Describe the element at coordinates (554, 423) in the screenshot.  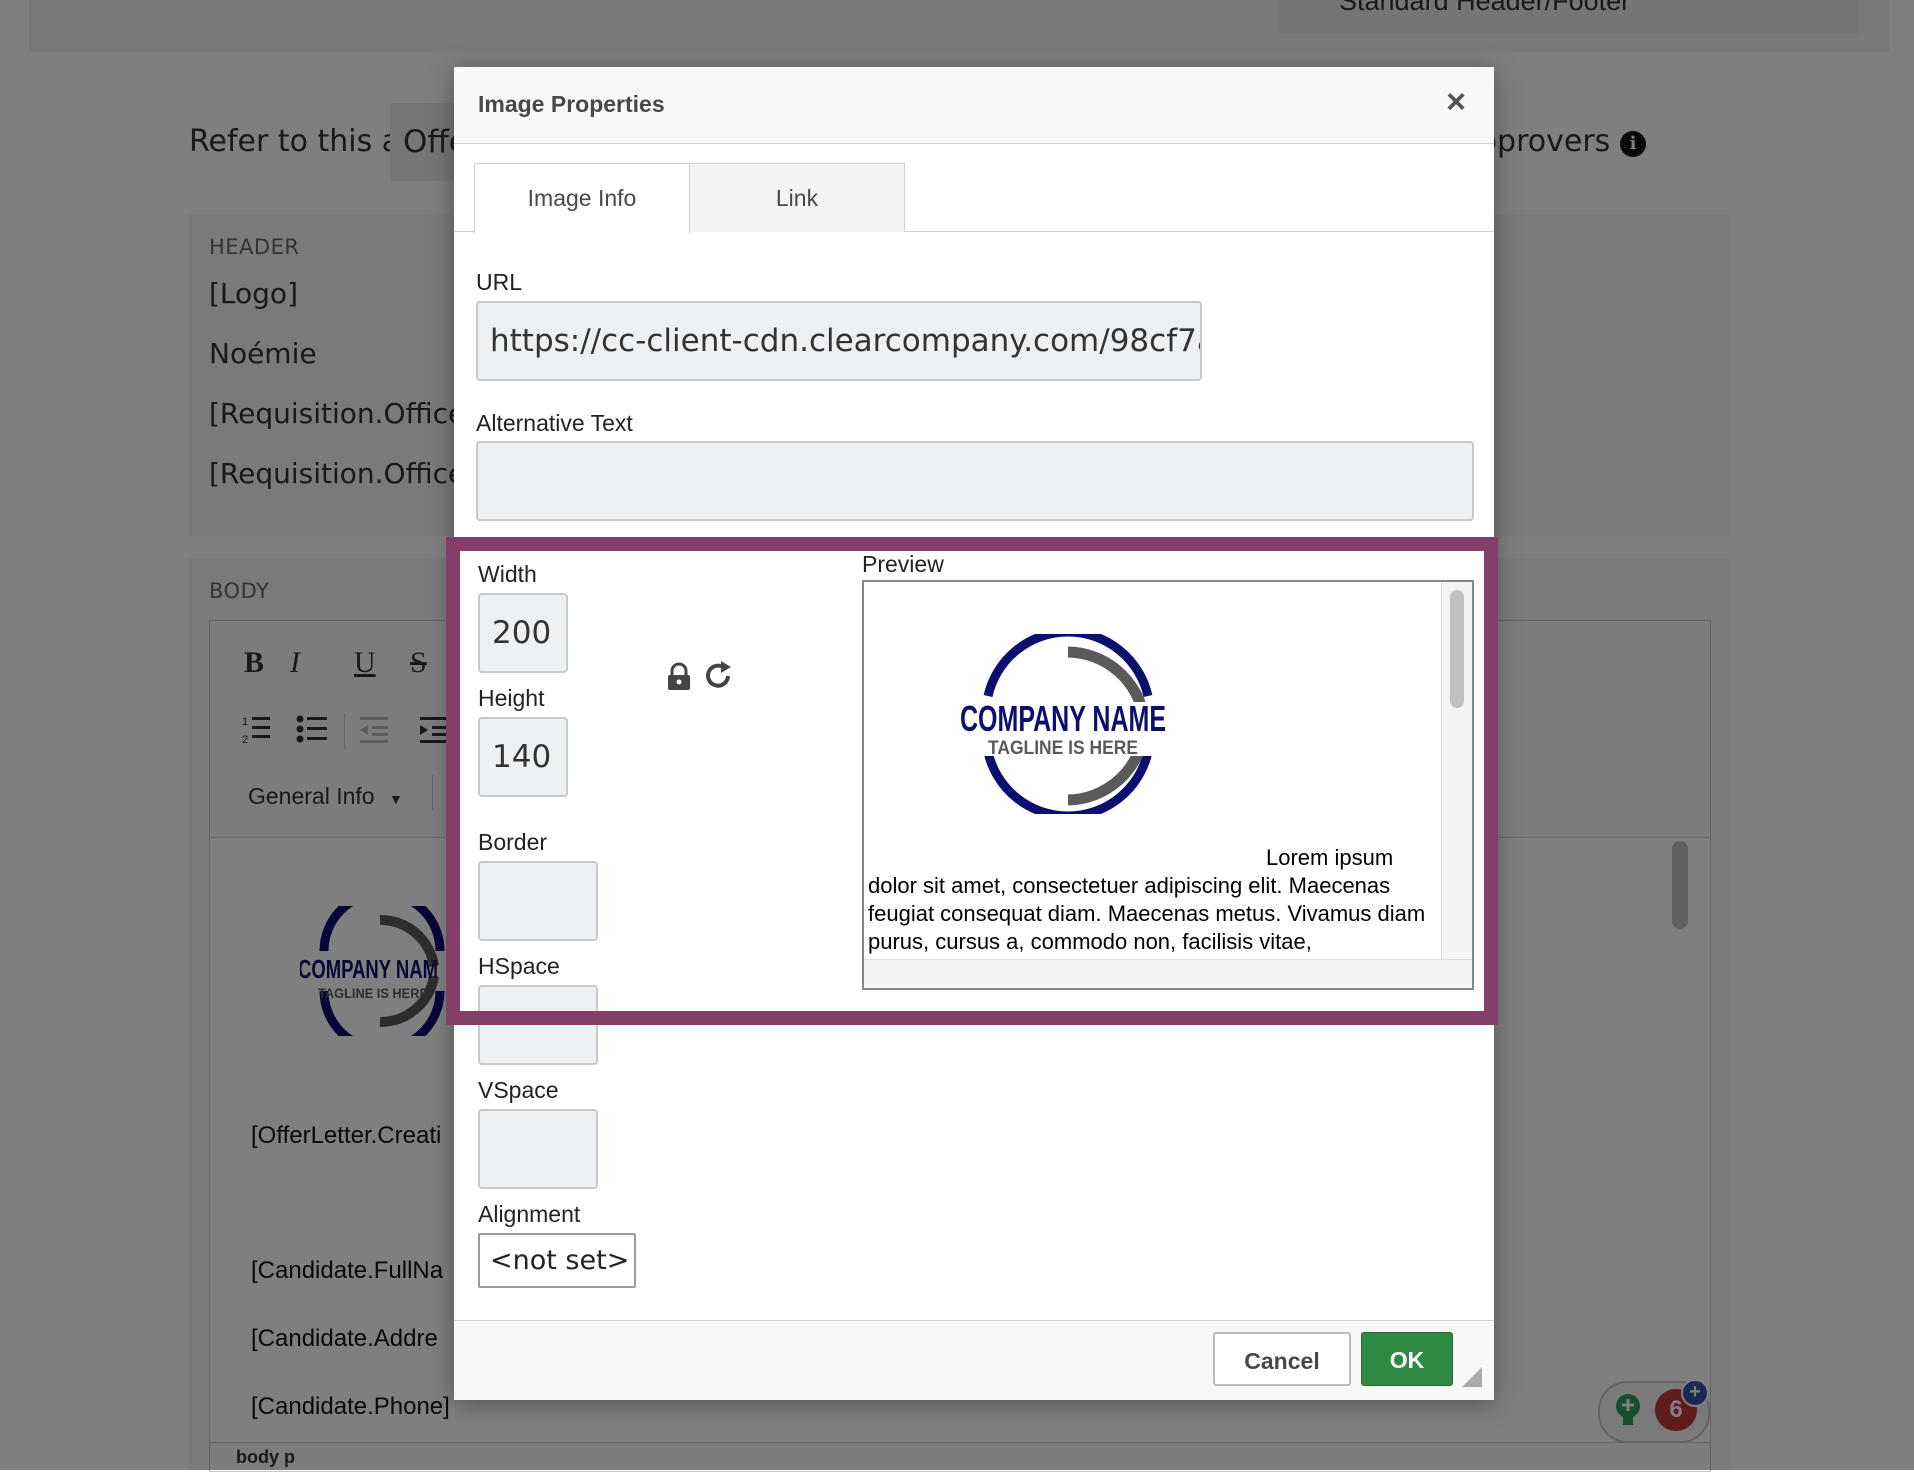
I see `alt-text-label: Alternative Text` at that location.